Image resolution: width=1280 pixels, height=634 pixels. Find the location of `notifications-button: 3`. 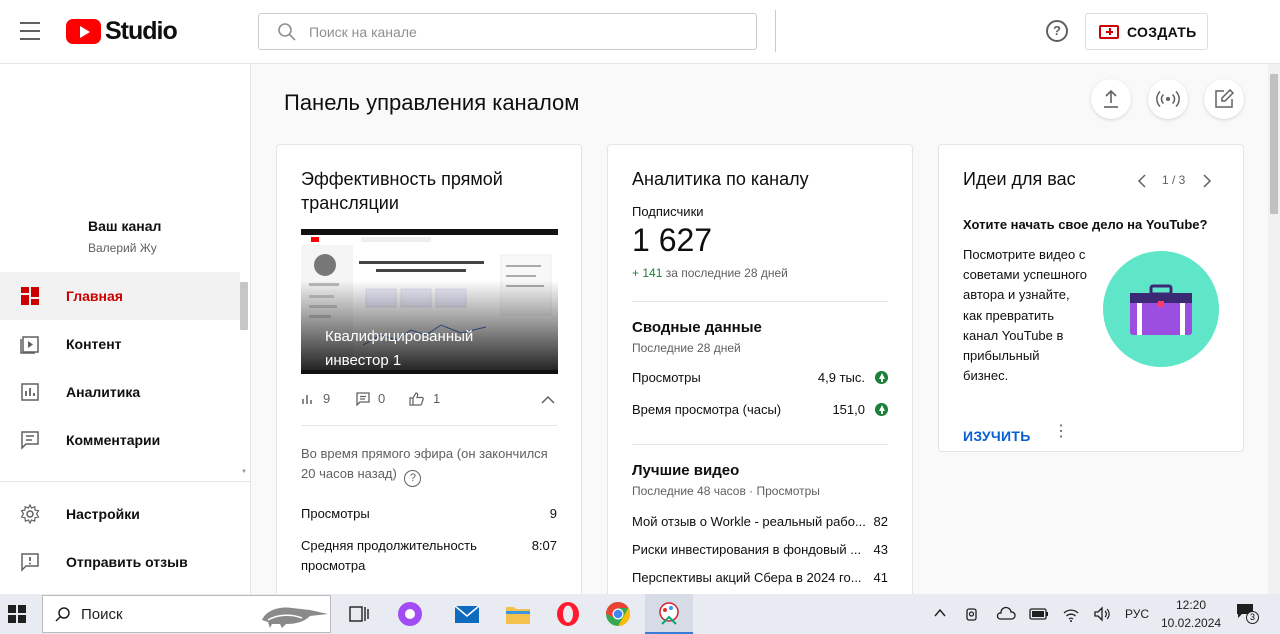

notifications-button: 3 is located at coordinates (1248, 614).